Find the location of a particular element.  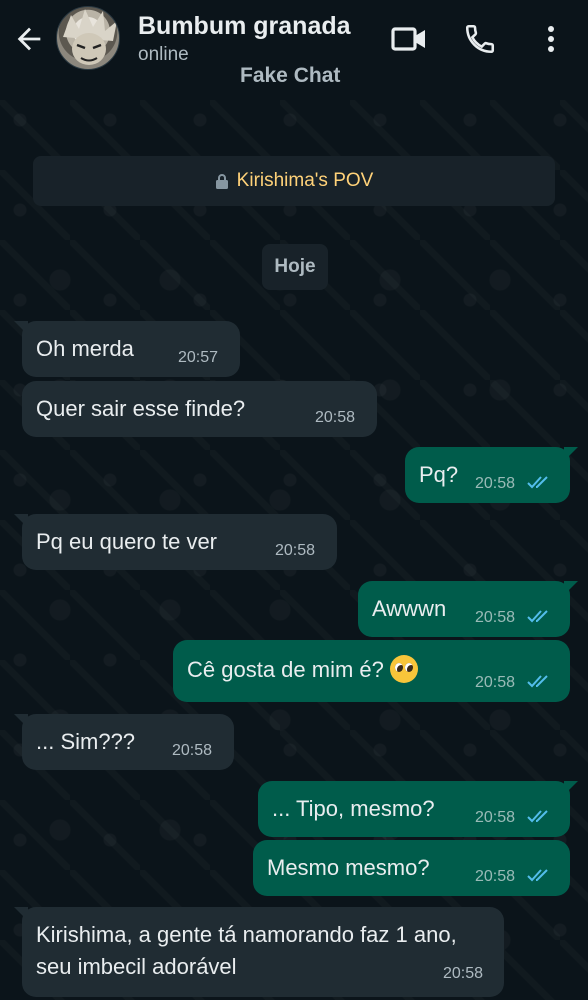

contact-name: Bumbum granada is located at coordinates (244, 26).